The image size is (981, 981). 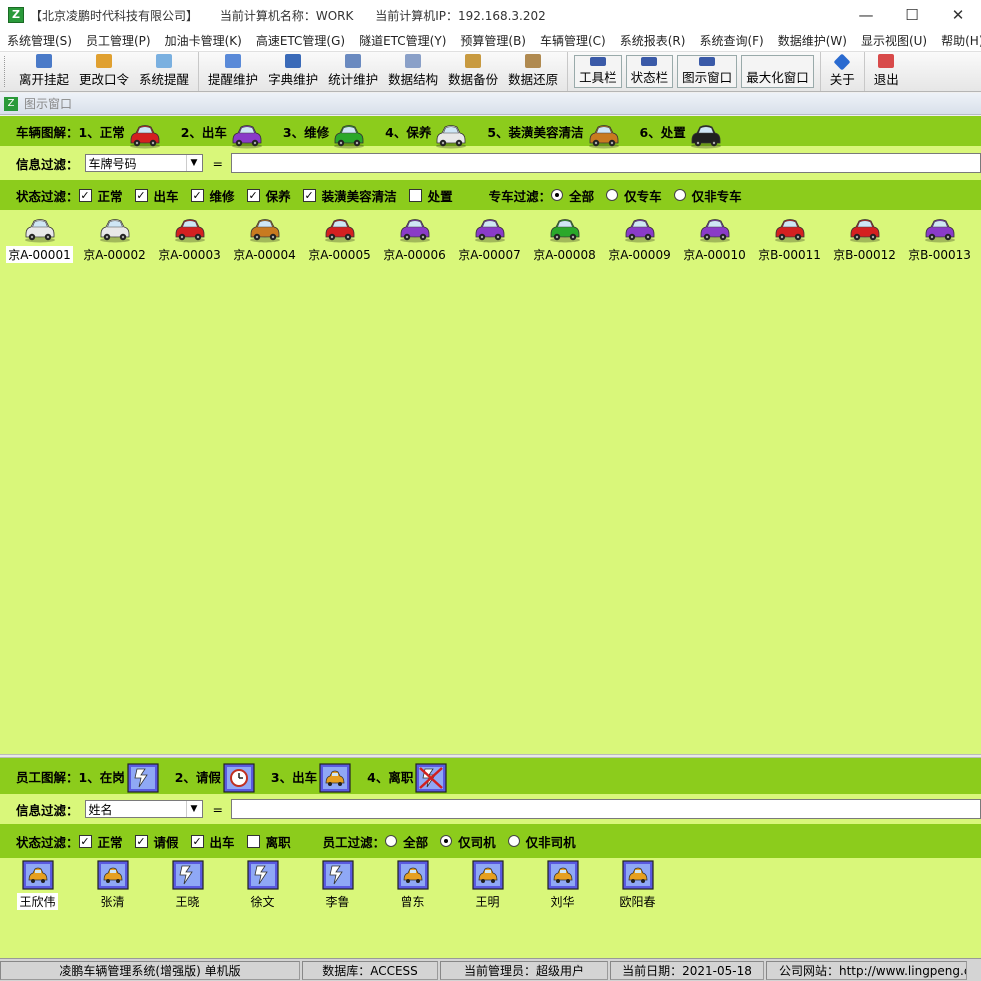 I want to click on system-reminder-button: 系统提醒, so click(x=164, y=71).